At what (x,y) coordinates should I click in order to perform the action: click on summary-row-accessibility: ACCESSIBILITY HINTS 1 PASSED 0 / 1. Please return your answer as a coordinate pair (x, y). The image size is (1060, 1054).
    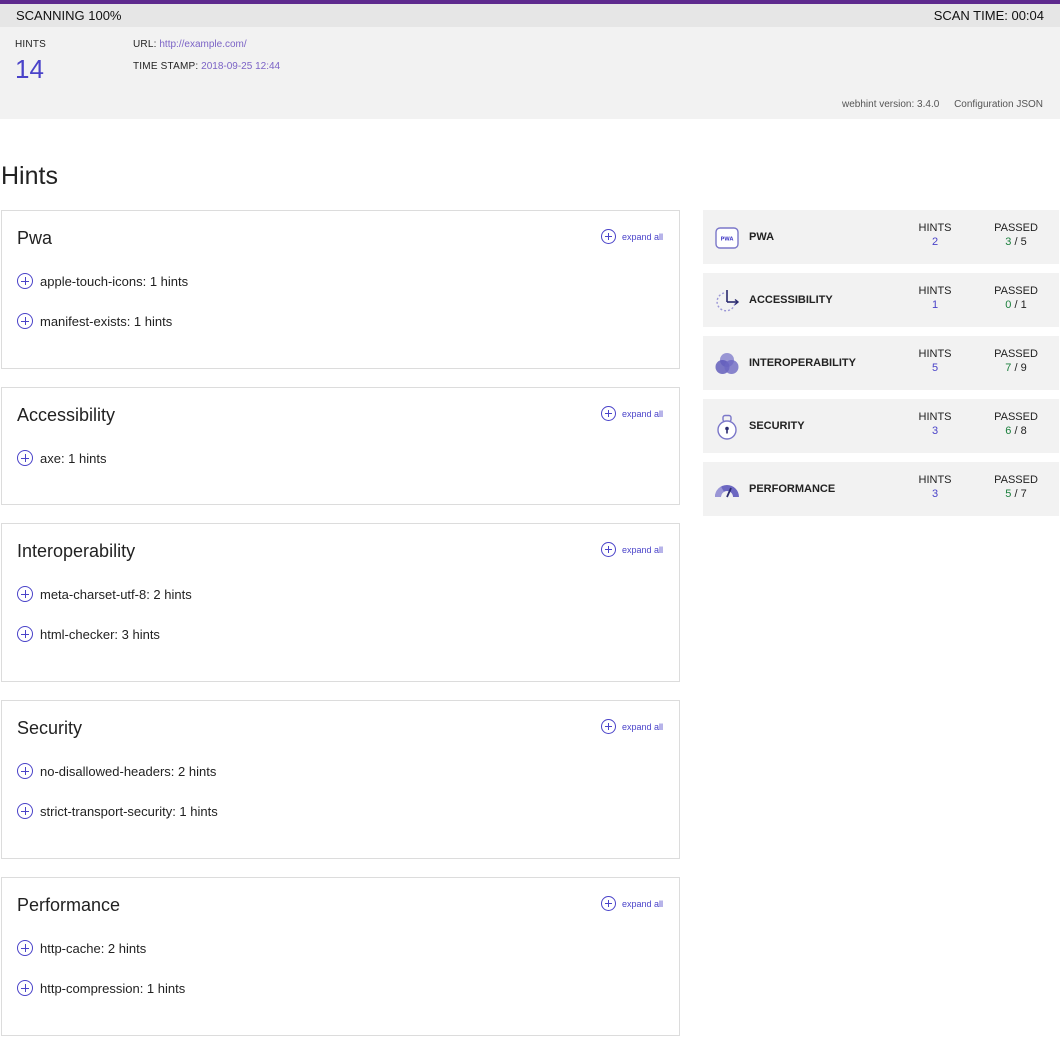
    Looking at the image, I should click on (881, 300).